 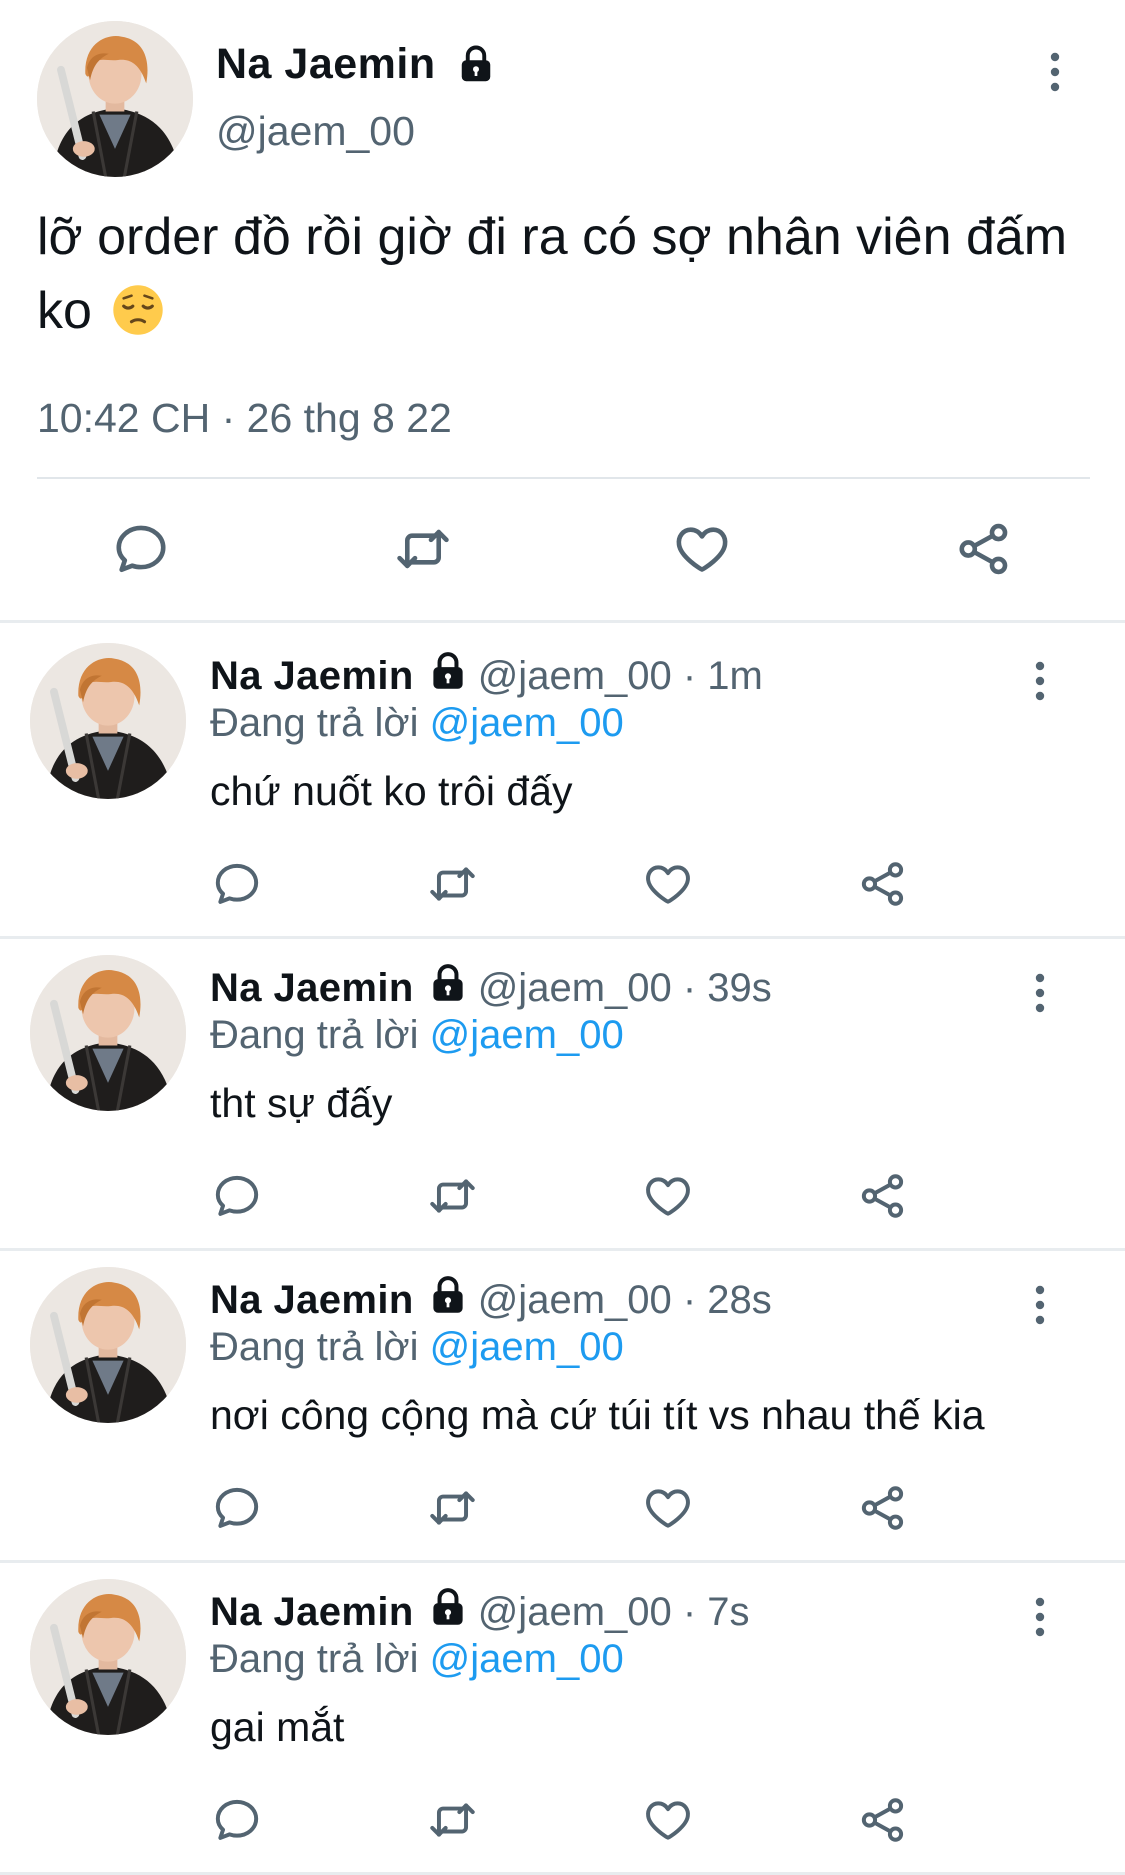 I want to click on pensive-face-icon, so click(x=138, y=308).